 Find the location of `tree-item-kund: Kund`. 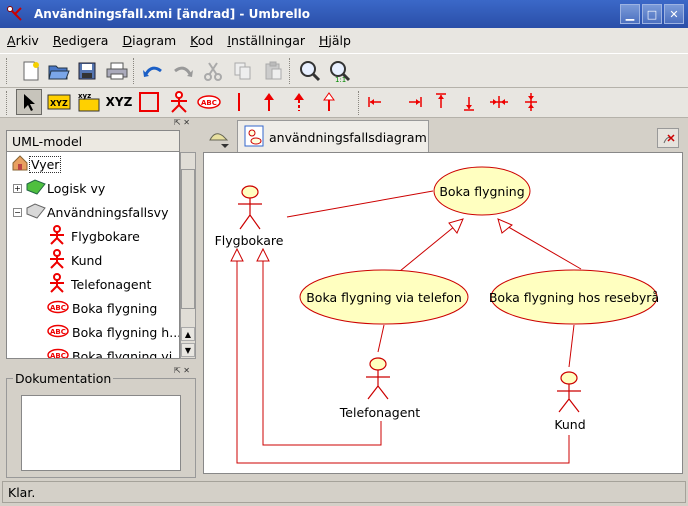

tree-item-kund: Kund is located at coordinates (74, 260).